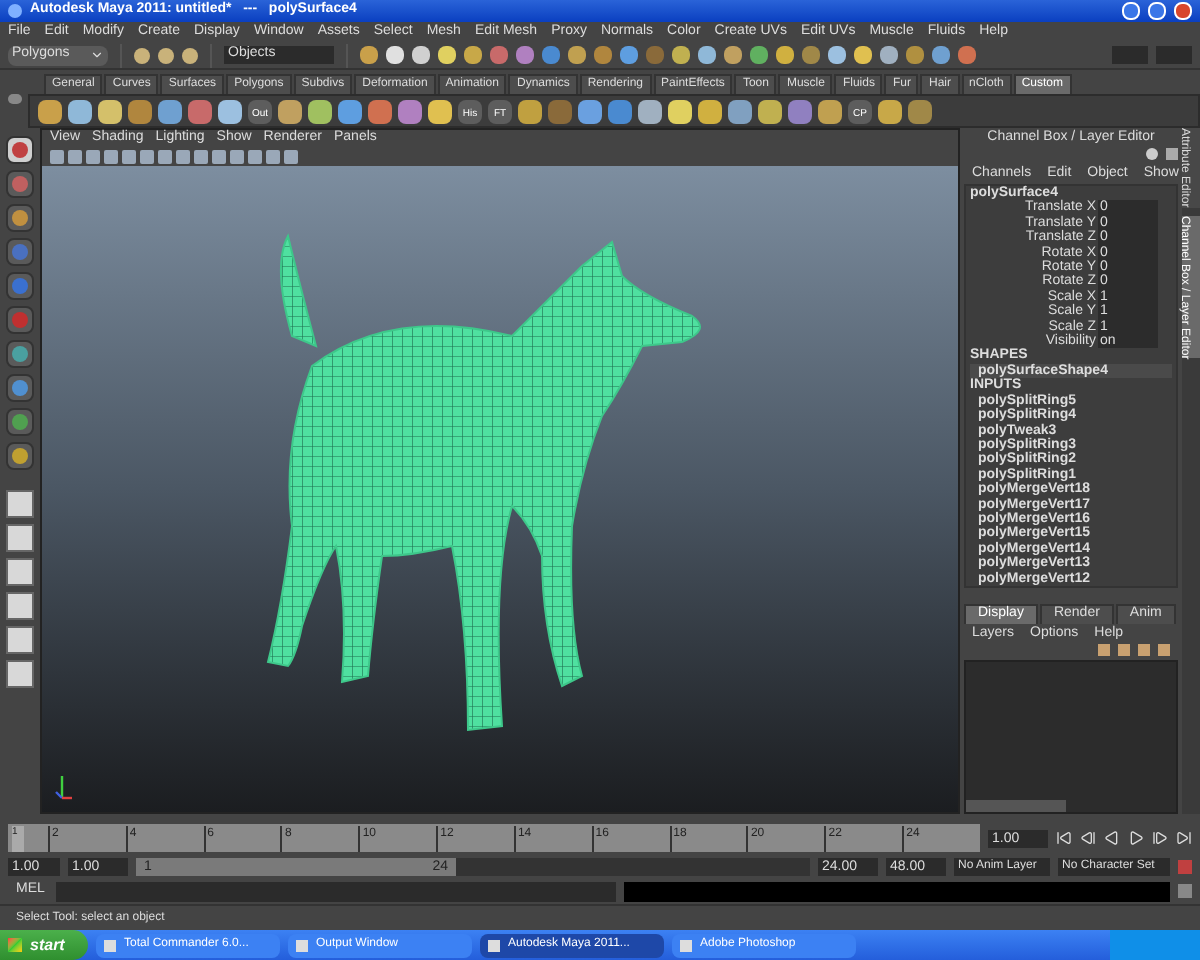 The height and width of the screenshot is (960, 1200). Describe the element at coordinates (1088, 838) in the screenshot. I see `step-back-icon` at that location.